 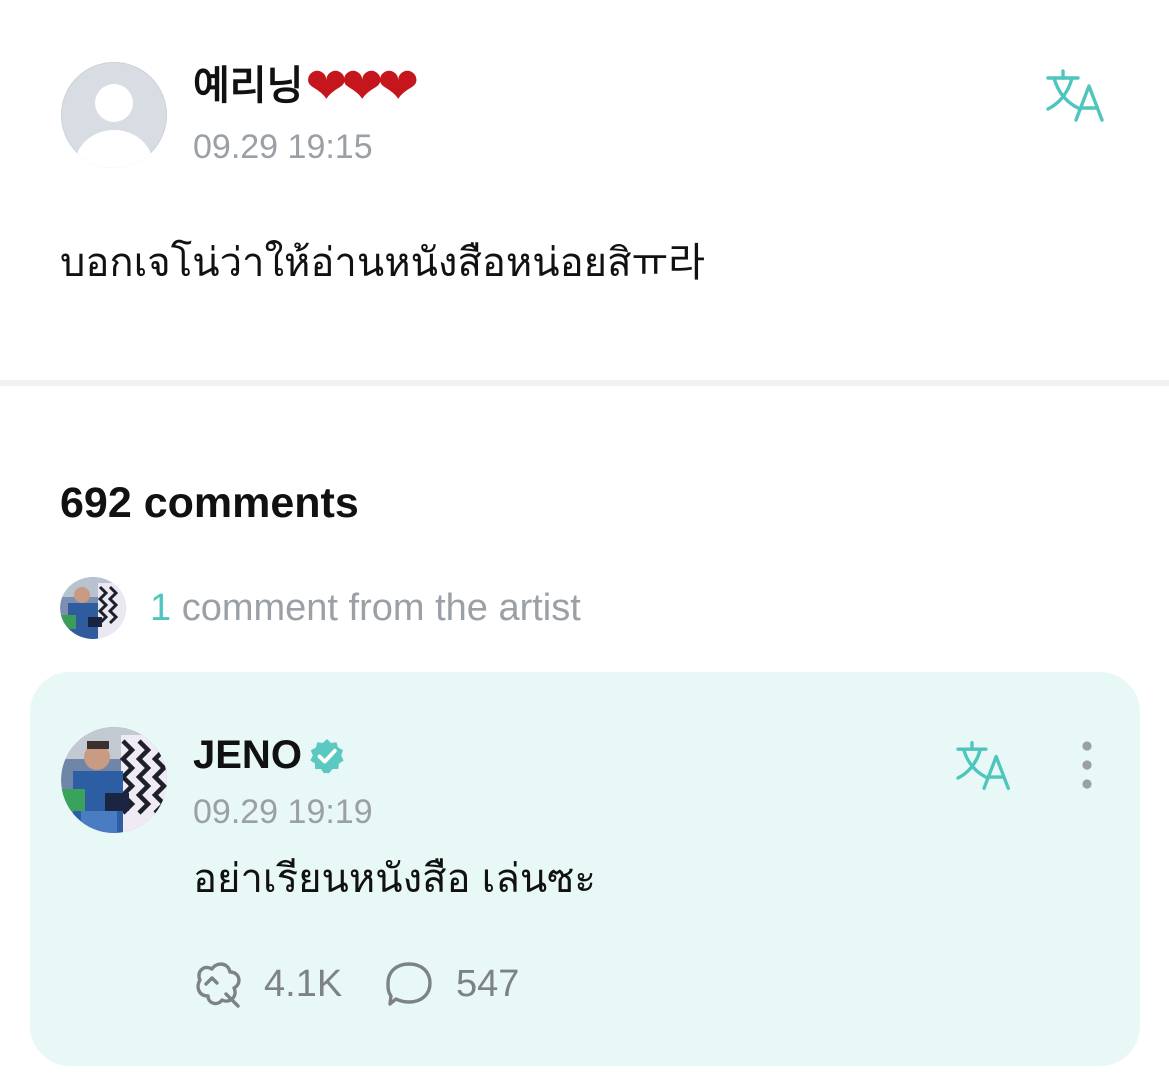 What do you see at coordinates (488, 984) in the screenshot?
I see `reply-count: 547` at bounding box center [488, 984].